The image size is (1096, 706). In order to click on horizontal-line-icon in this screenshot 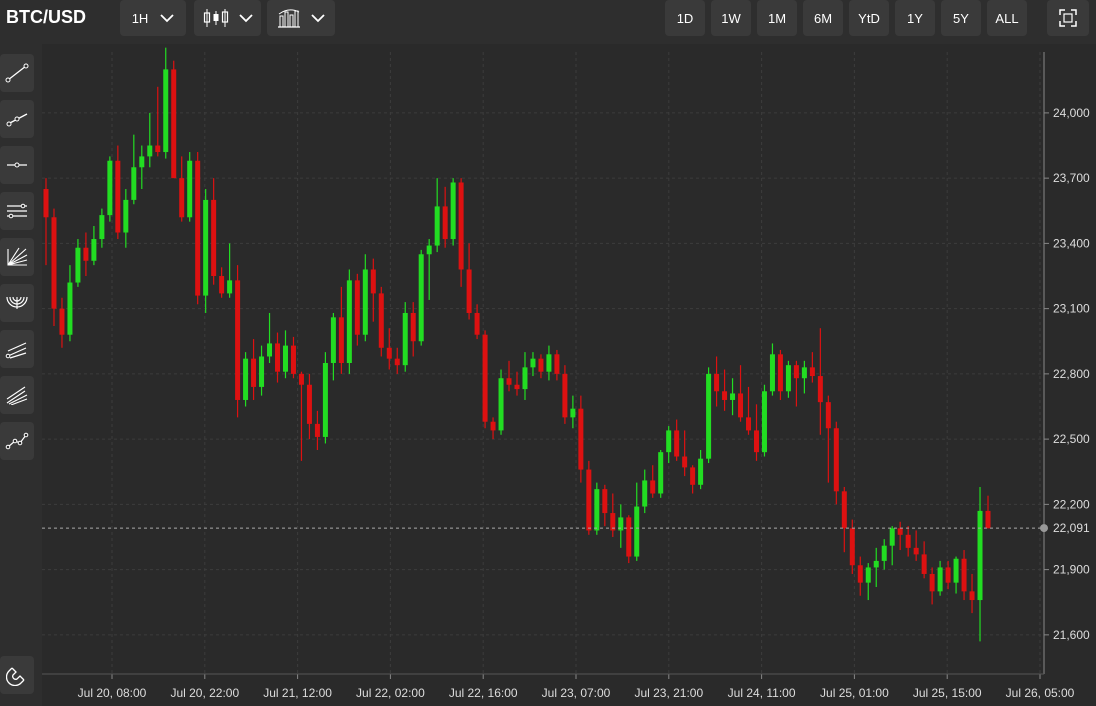, I will do `click(17, 165)`.